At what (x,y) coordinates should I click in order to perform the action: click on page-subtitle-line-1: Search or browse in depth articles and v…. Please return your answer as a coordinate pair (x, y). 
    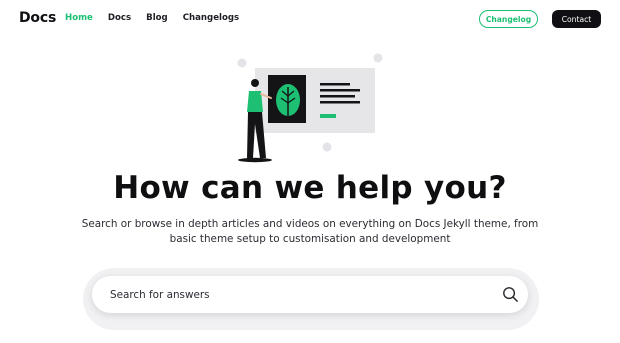
    Looking at the image, I should click on (310, 224).